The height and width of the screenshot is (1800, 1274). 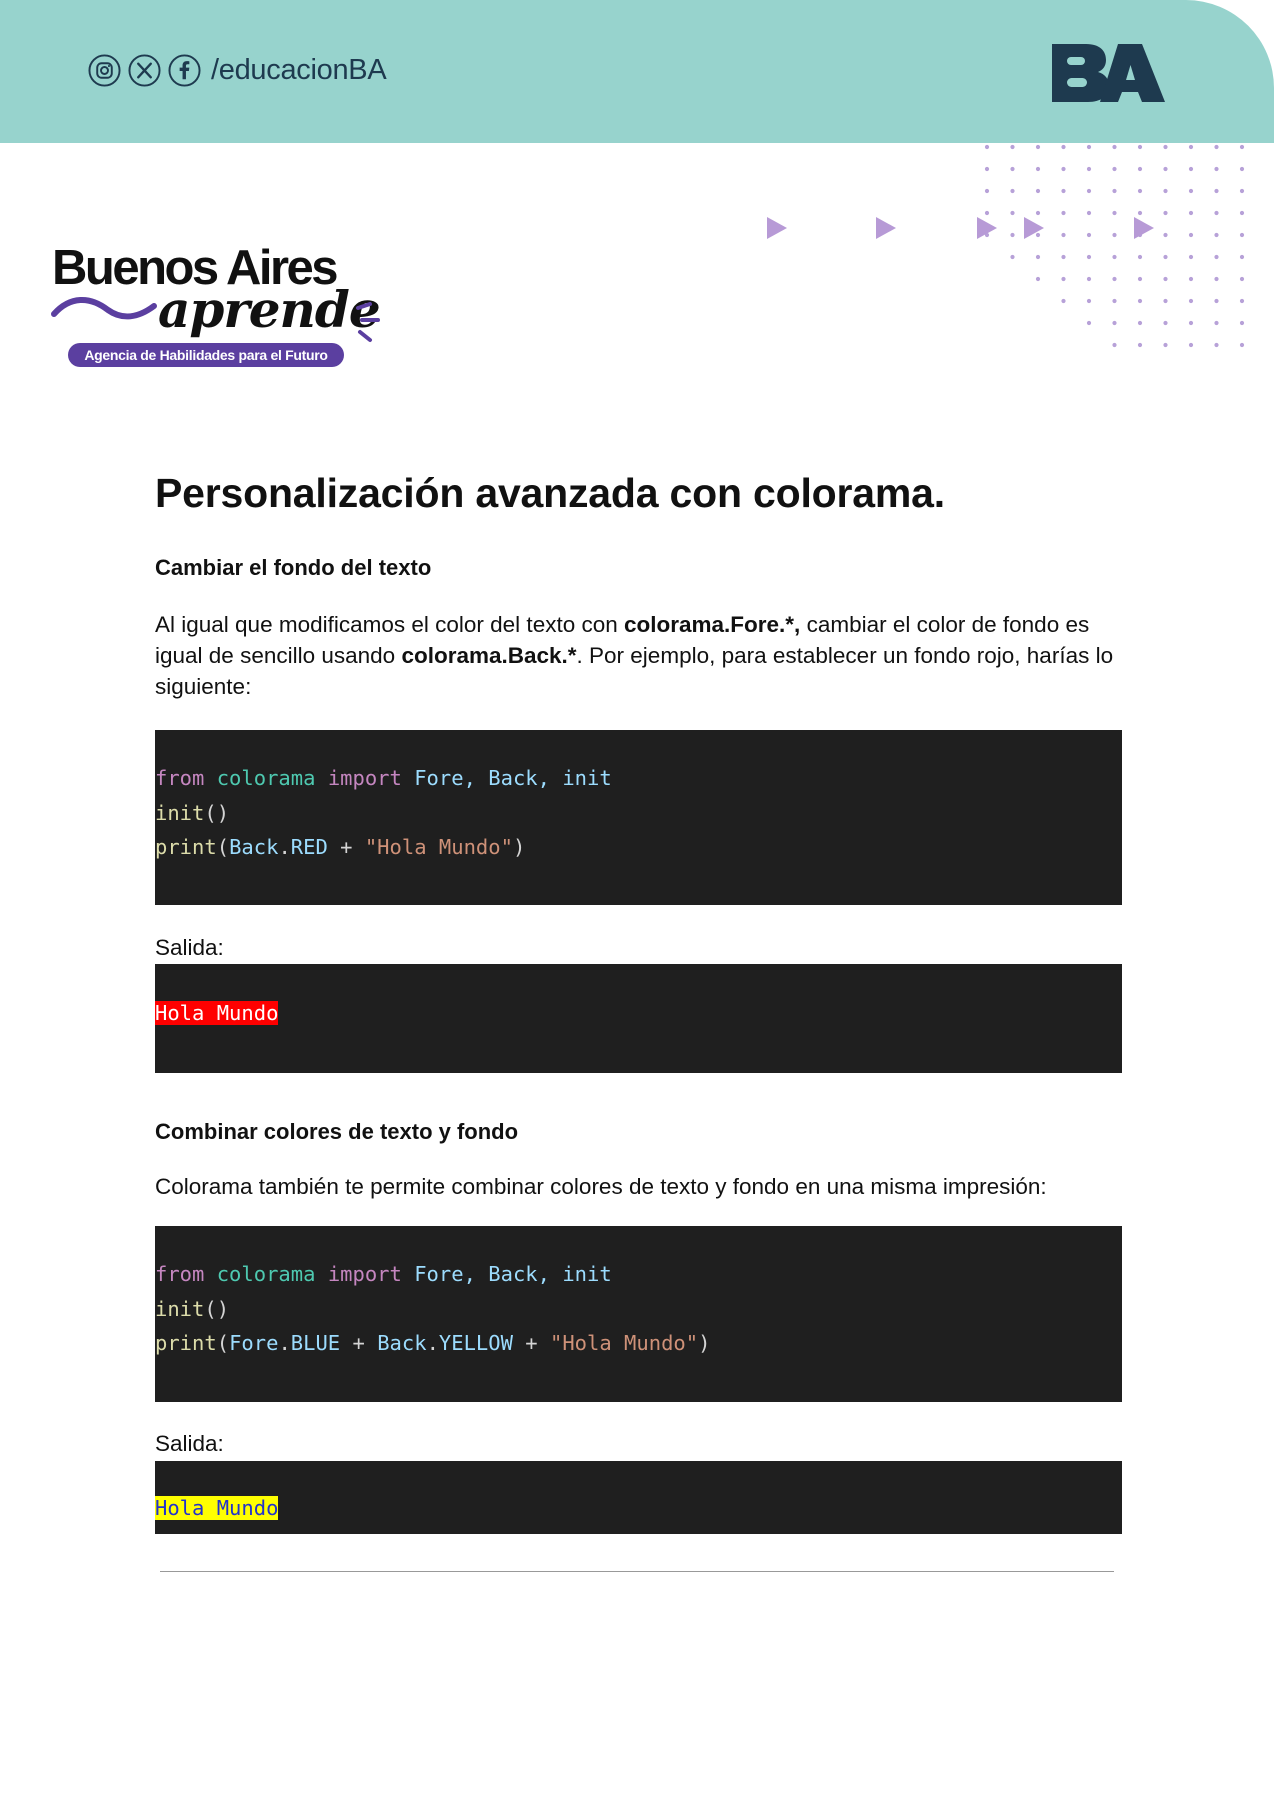 I want to click on section-heading: Cambiar el fondo del texto, so click(x=293, y=567).